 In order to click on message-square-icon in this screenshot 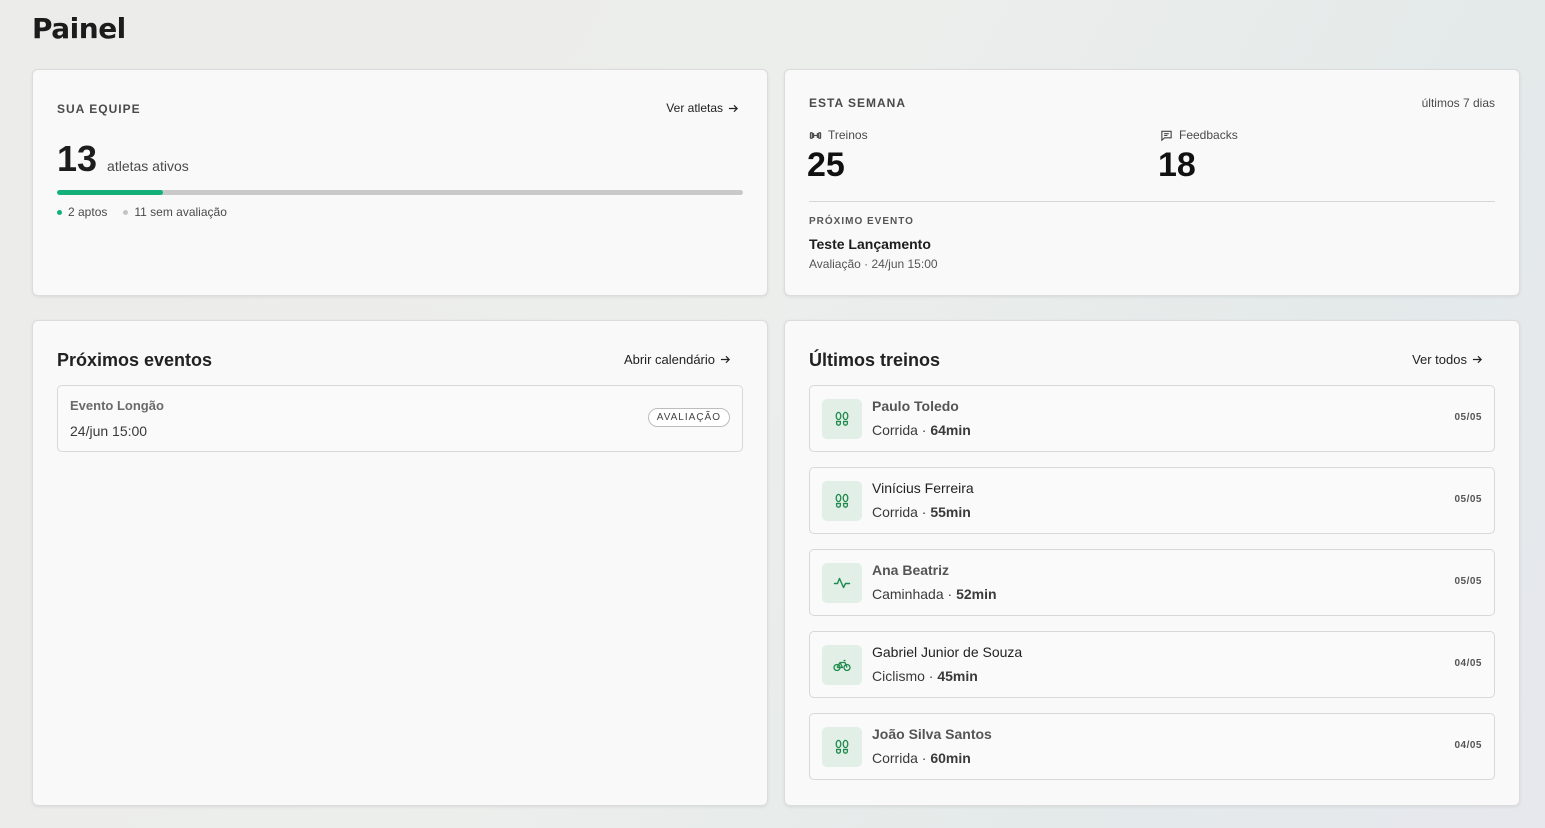, I will do `click(1166, 135)`.